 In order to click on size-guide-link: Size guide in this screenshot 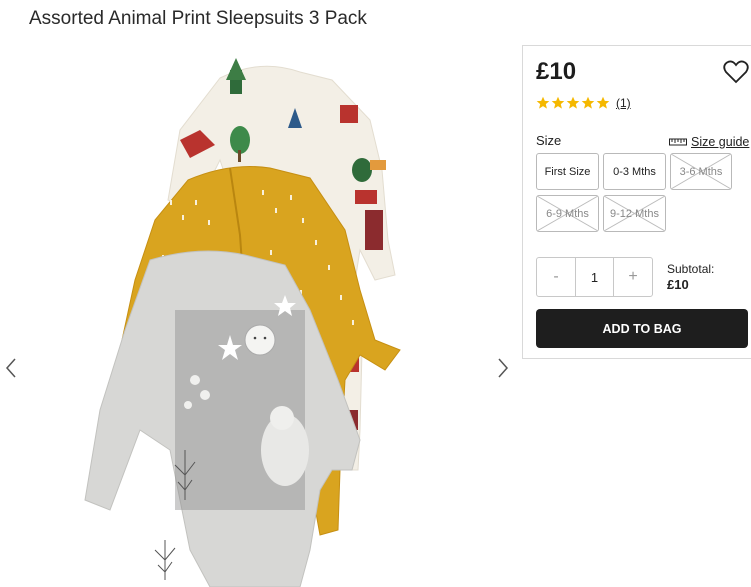, I will do `click(709, 142)`.